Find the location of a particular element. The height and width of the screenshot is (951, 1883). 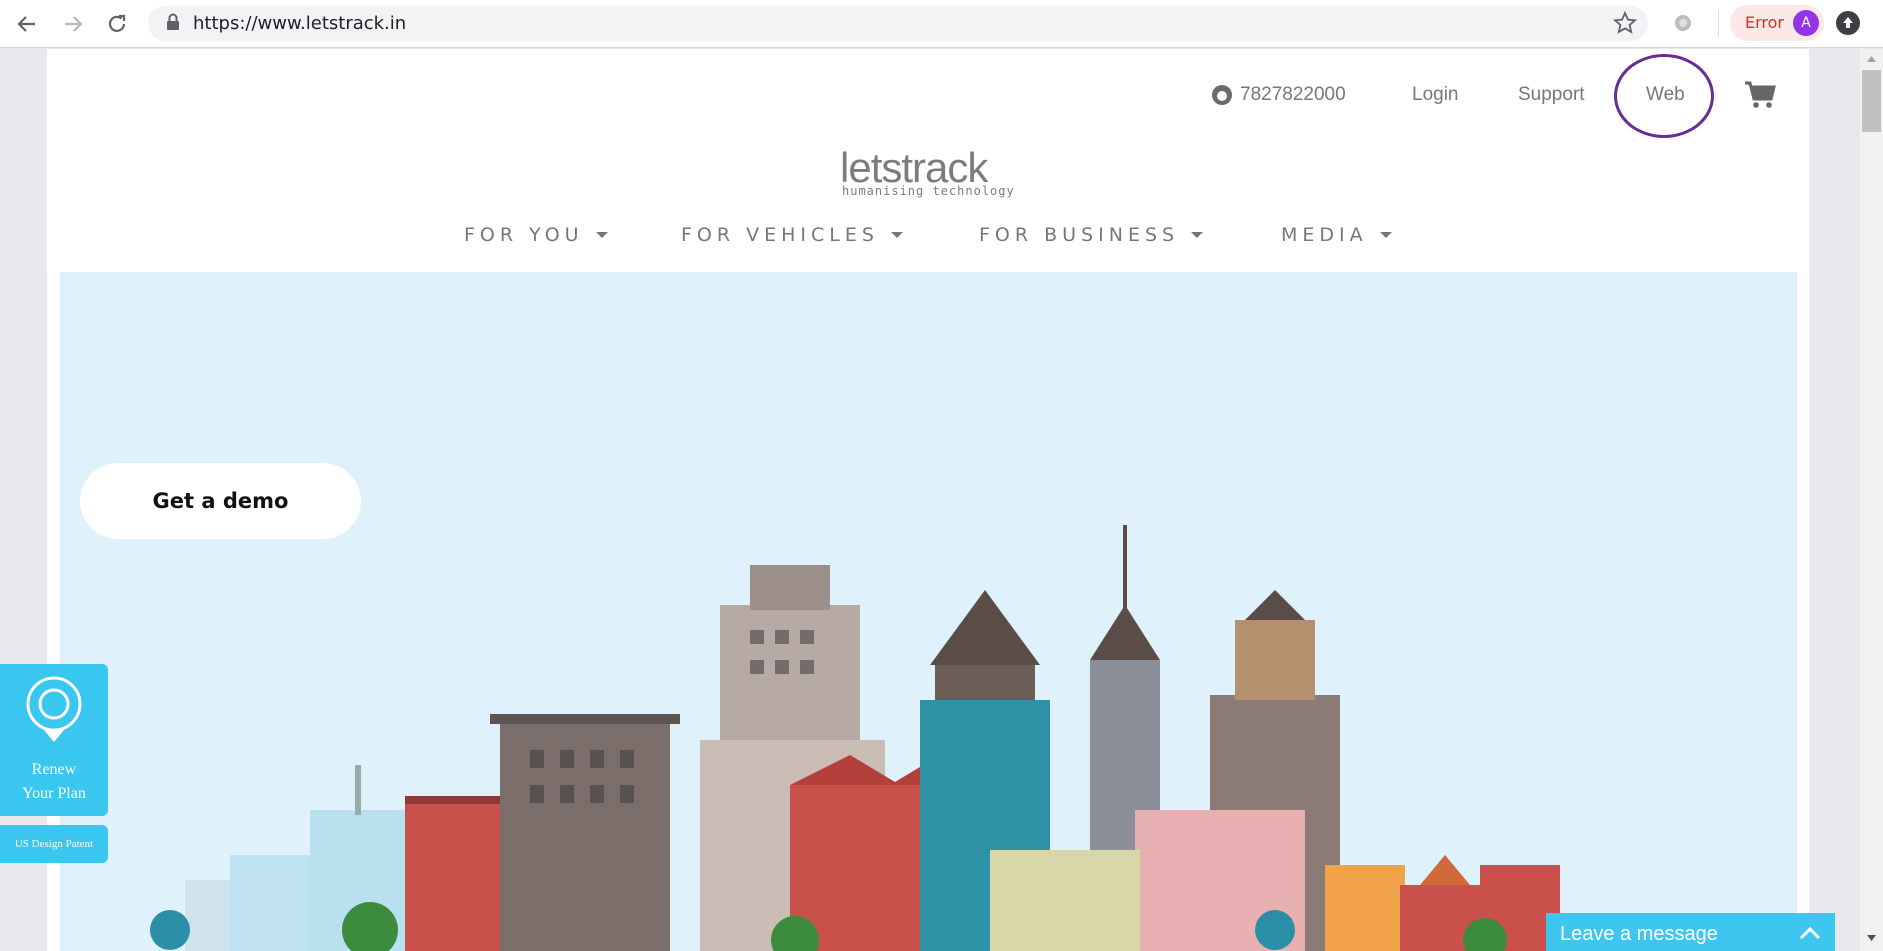

arrow-right-icon is located at coordinates (74, 24).